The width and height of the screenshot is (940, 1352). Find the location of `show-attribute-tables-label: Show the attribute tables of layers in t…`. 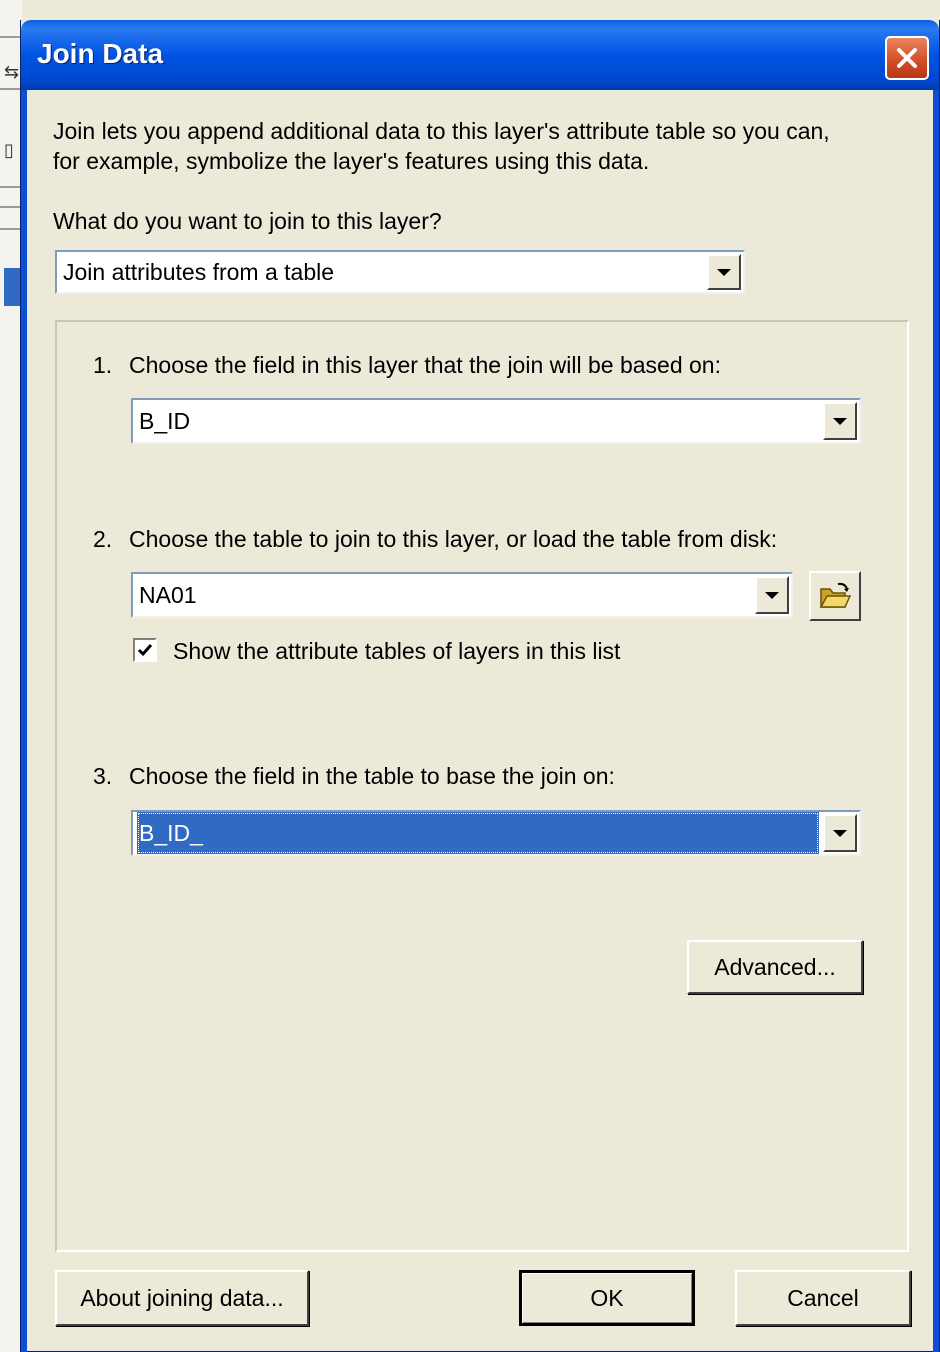

show-attribute-tables-label: Show the attribute tables of layers in t… is located at coordinates (396, 651).